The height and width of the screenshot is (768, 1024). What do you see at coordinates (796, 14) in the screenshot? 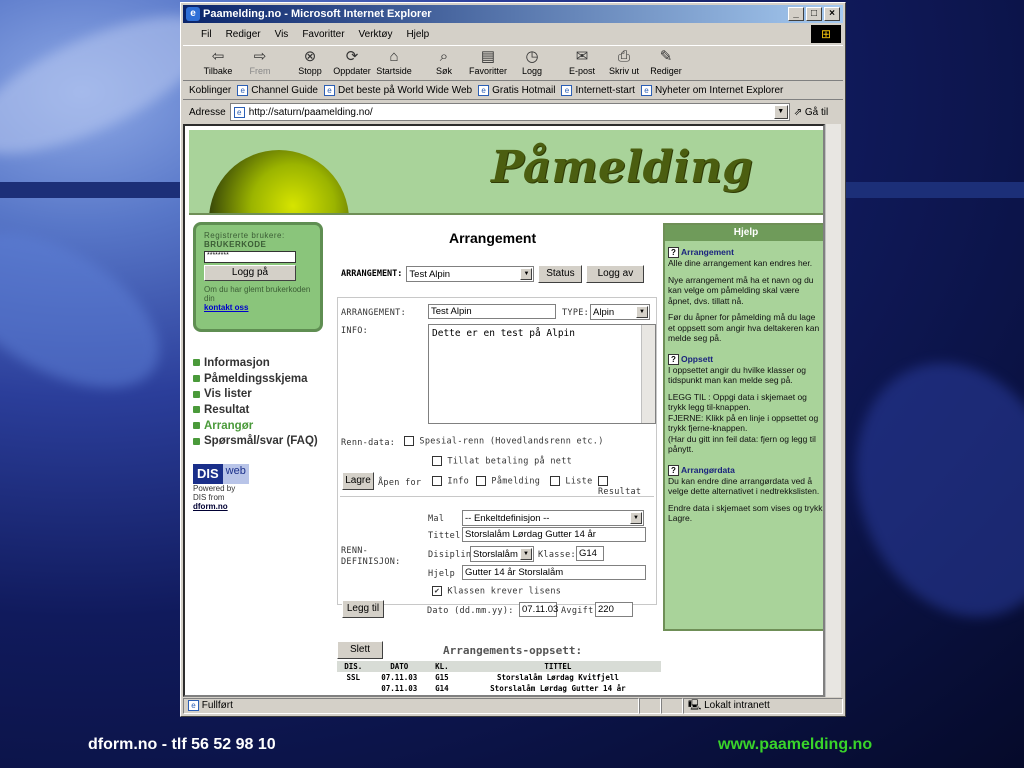
I see `minimize-button: _` at bounding box center [796, 14].